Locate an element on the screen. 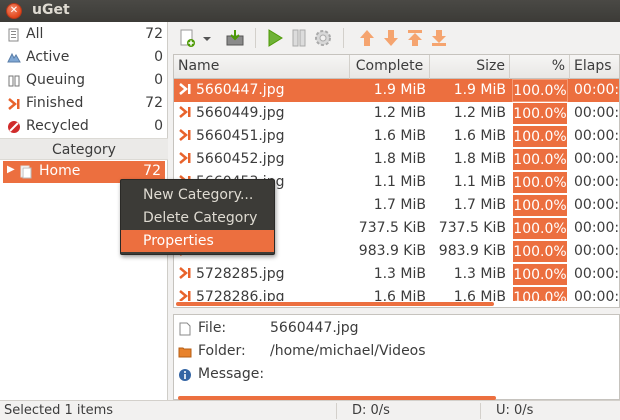  cell-size: 1.8 MiB is located at coordinates (479, 159).